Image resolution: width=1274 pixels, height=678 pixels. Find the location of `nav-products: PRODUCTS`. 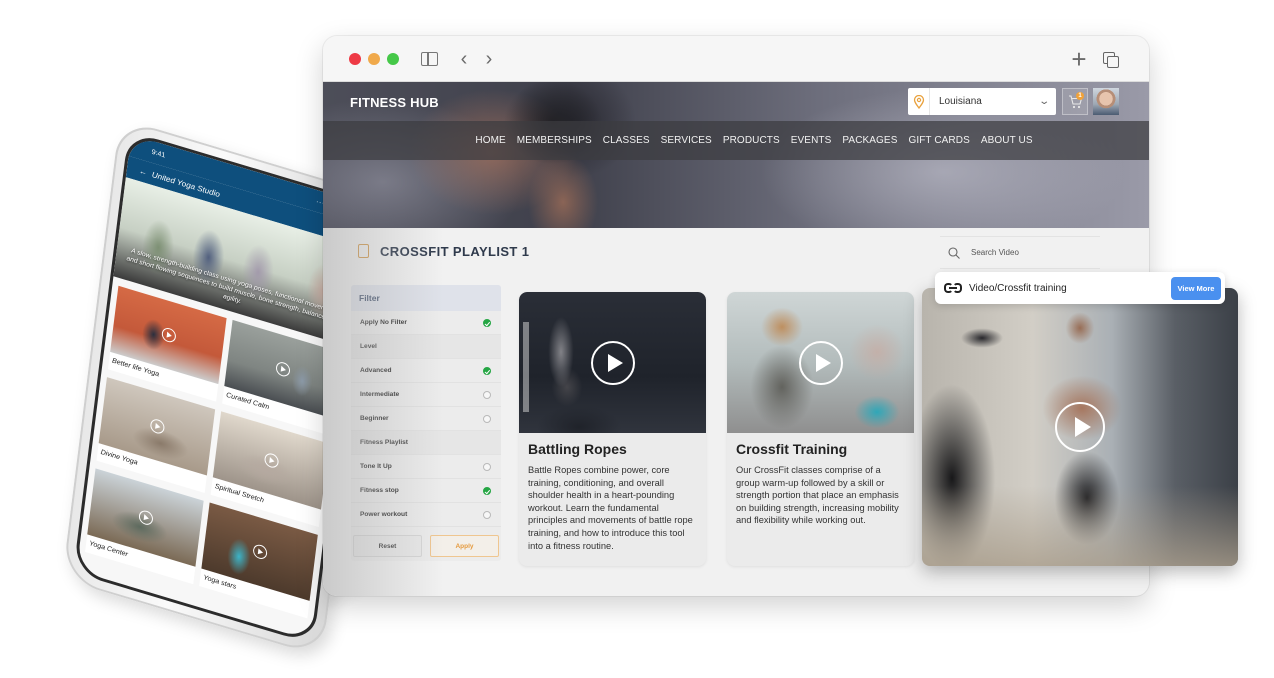

nav-products: PRODUCTS is located at coordinates (751, 140).